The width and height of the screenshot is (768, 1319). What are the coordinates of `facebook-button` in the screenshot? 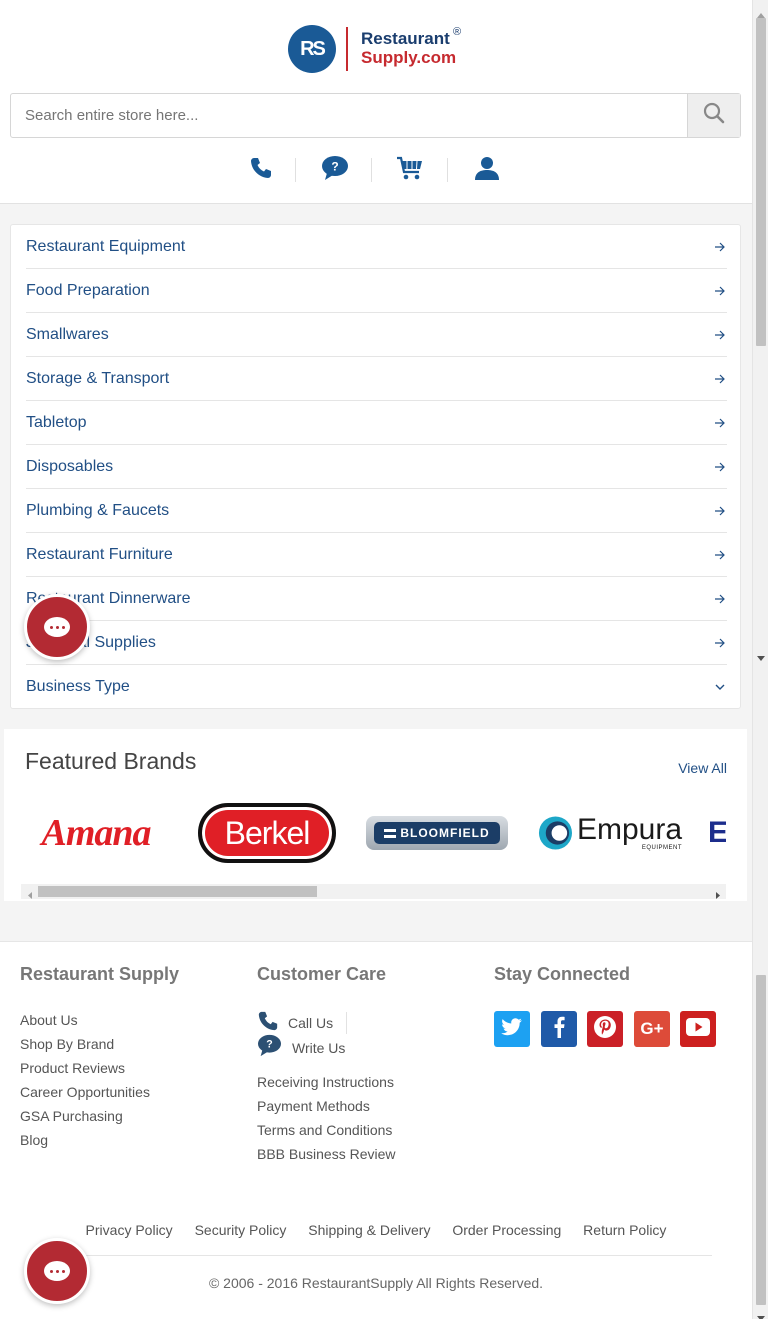 It's located at (559, 1029).